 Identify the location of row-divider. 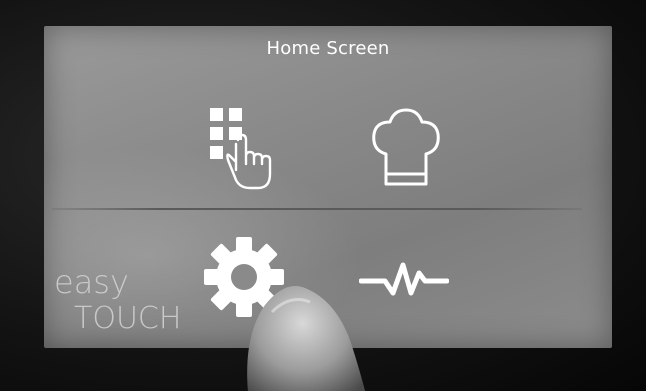
(317, 209).